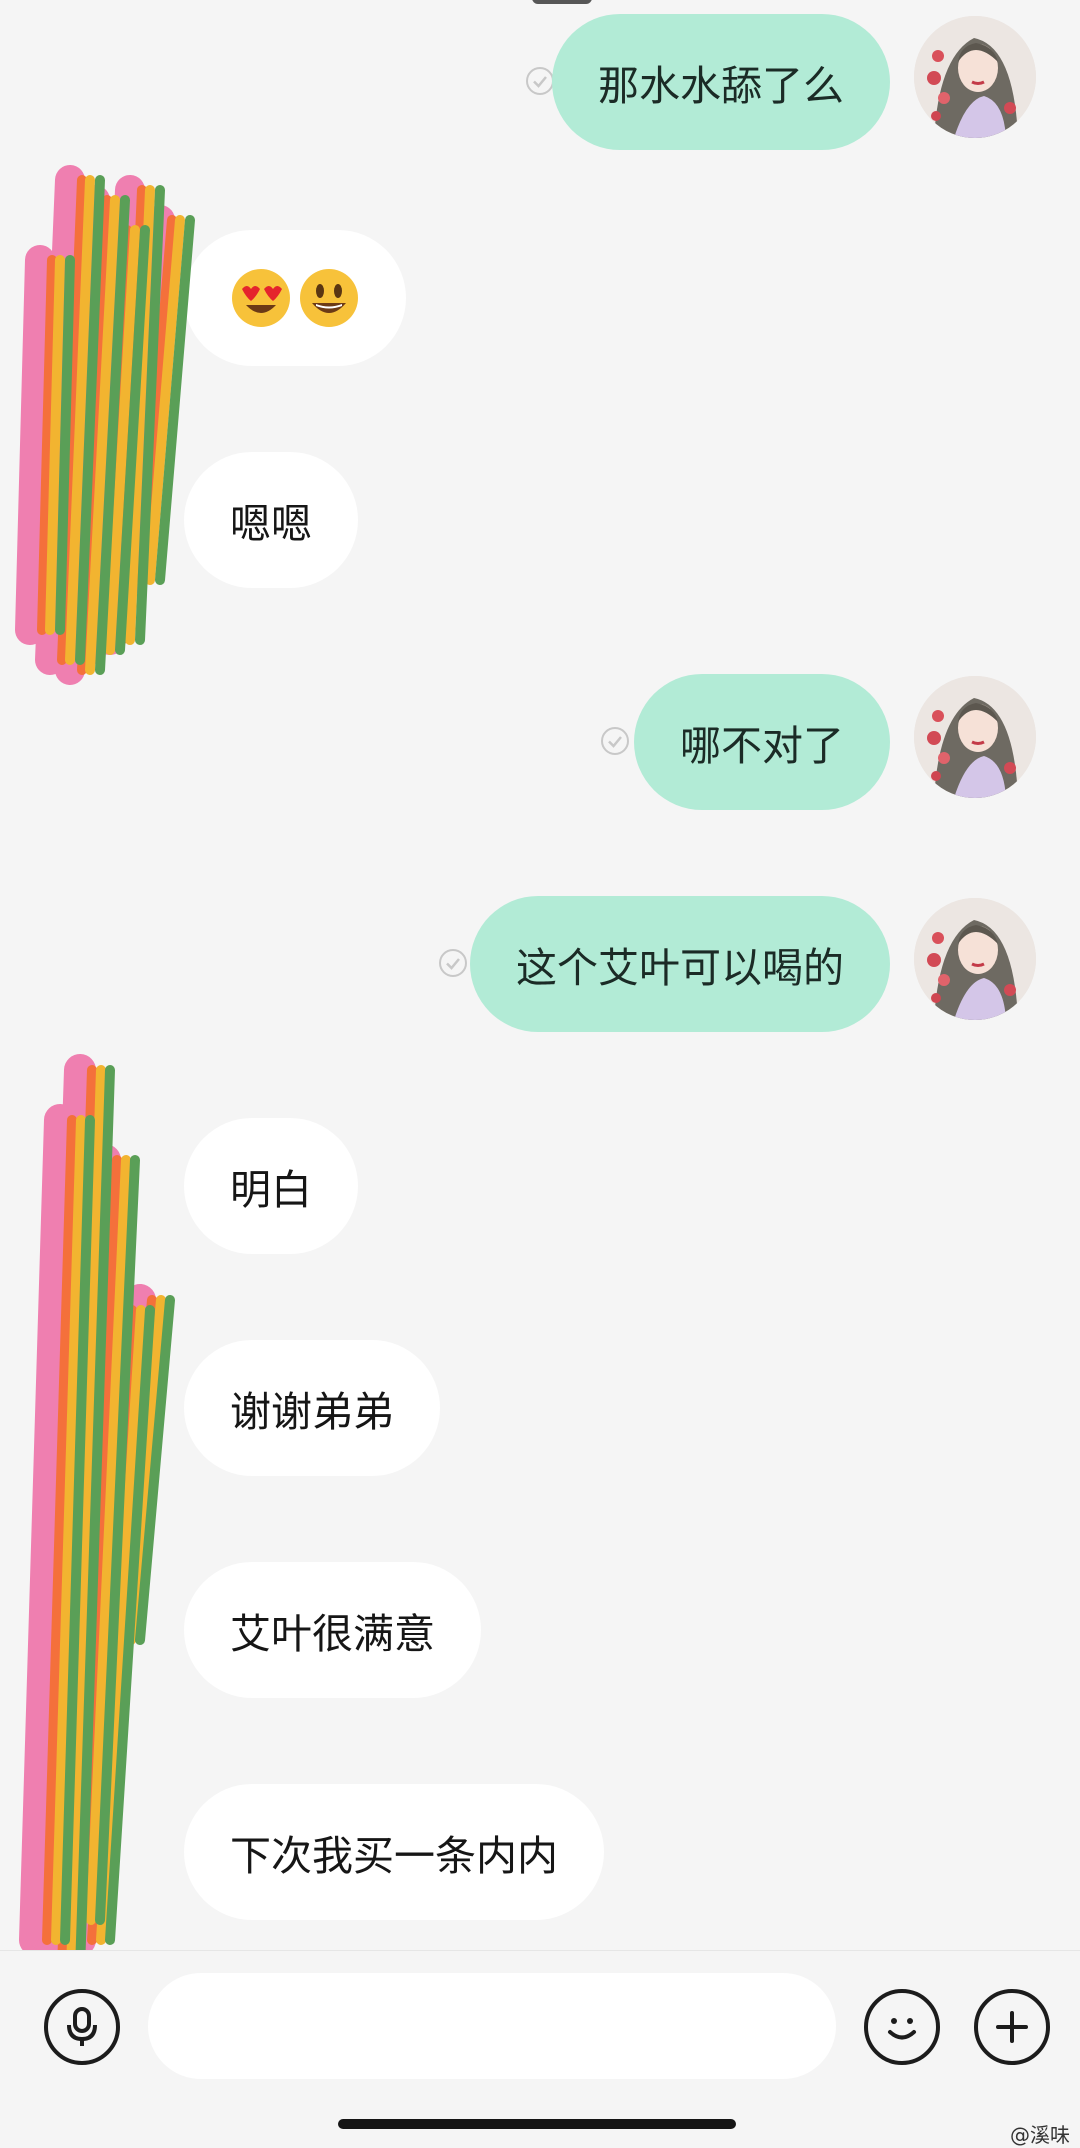 Image resolution: width=1080 pixels, height=2148 pixels. I want to click on message-bubble-received: 艾叶很满意, so click(332, 1630).